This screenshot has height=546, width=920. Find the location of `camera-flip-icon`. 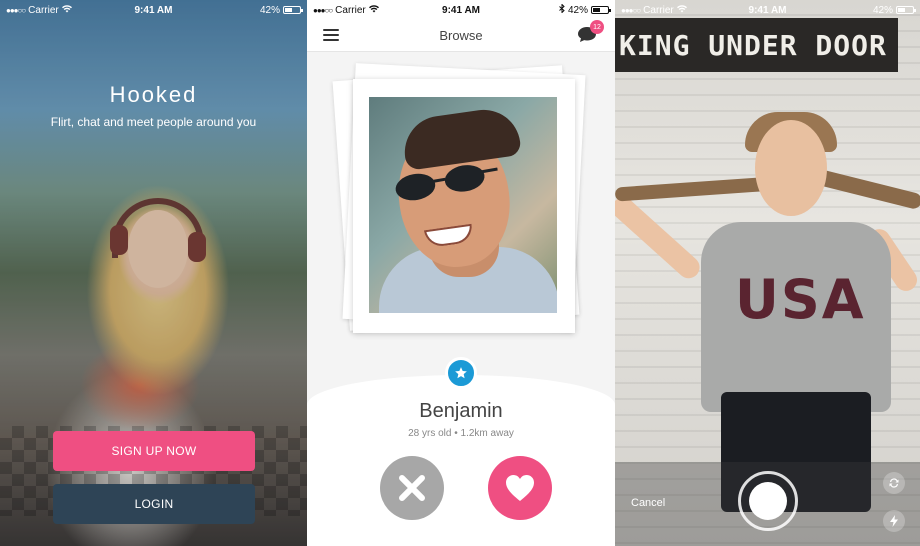

camera-flip-icon is located at coordinates (894, 483).